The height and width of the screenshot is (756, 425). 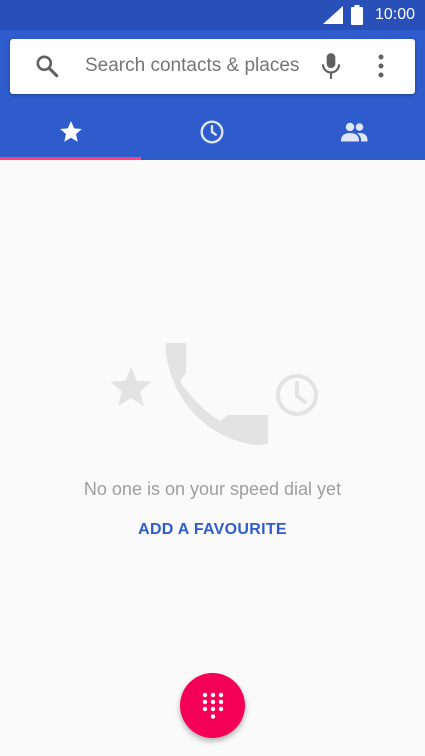 I want to click on search-bar: Search contacts & places, so click(x=212, y=66).